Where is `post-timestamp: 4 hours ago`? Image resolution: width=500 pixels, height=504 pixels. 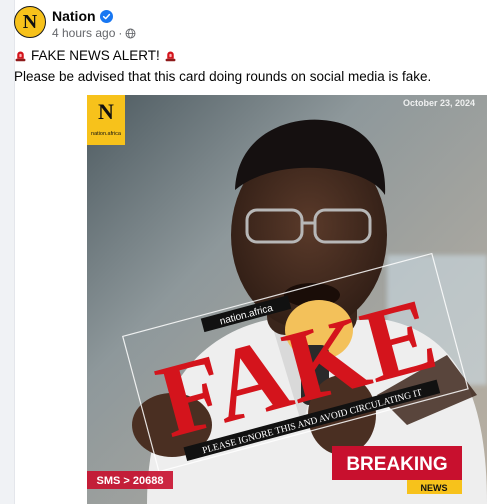 post-timestamp: 4 hours ago is located at coordinates (83, 33).